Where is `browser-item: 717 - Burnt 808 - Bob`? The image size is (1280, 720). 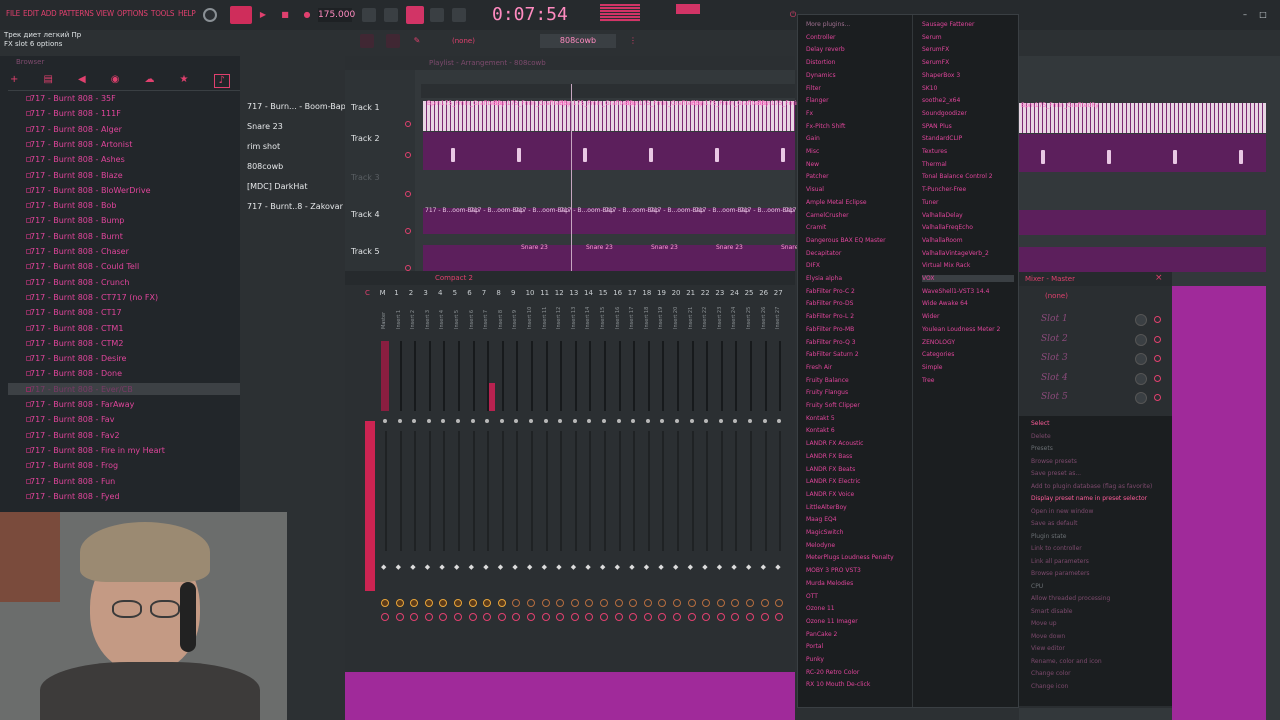 browser-item: 717 - Burnt 808 - Bob is located at coordinates (73, 205).